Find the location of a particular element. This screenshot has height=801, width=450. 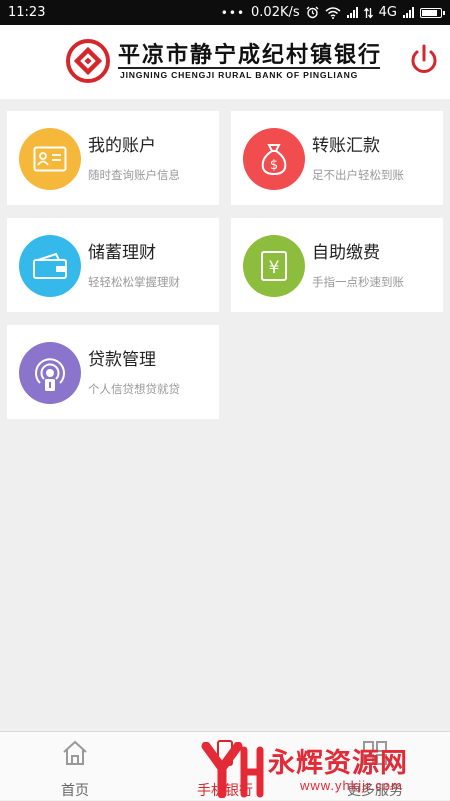

bank-name-cn: 平凉市静宁成纪村镇银行 is located at coordinates (250, 55).